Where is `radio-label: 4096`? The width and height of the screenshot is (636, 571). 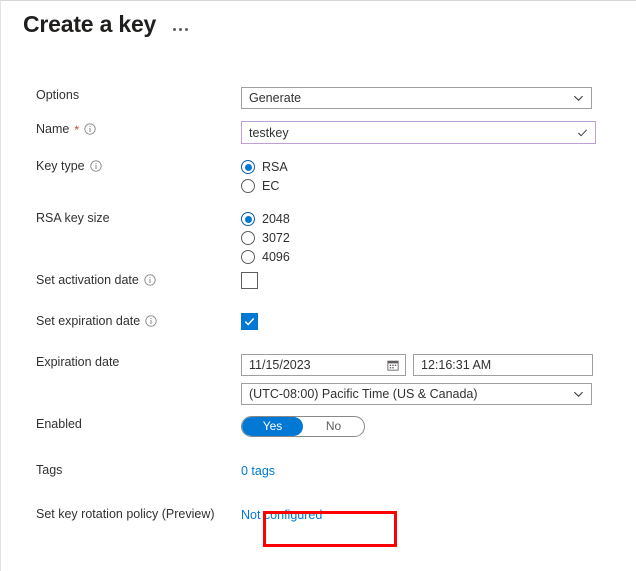 radio-label: 4096 is located at coordinates (276, 257).